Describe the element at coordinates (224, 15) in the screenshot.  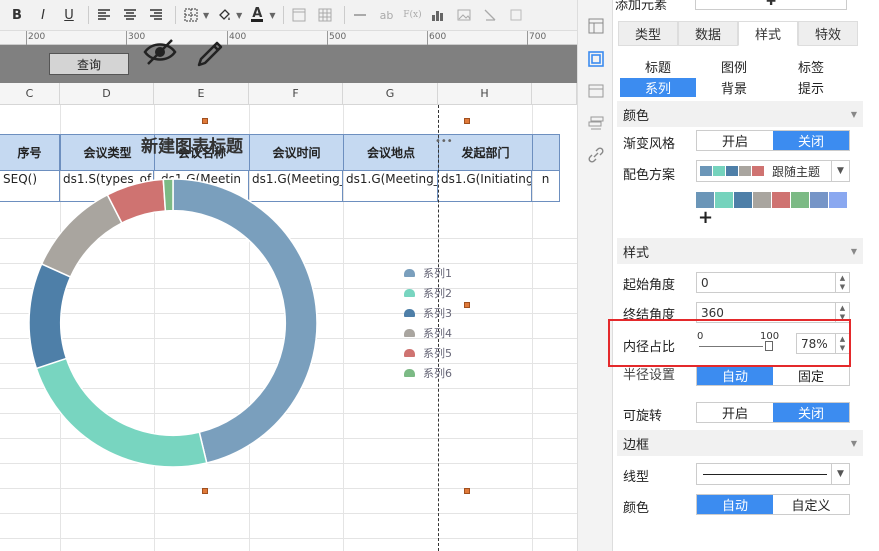
I see `fill-color-icon` at that location.